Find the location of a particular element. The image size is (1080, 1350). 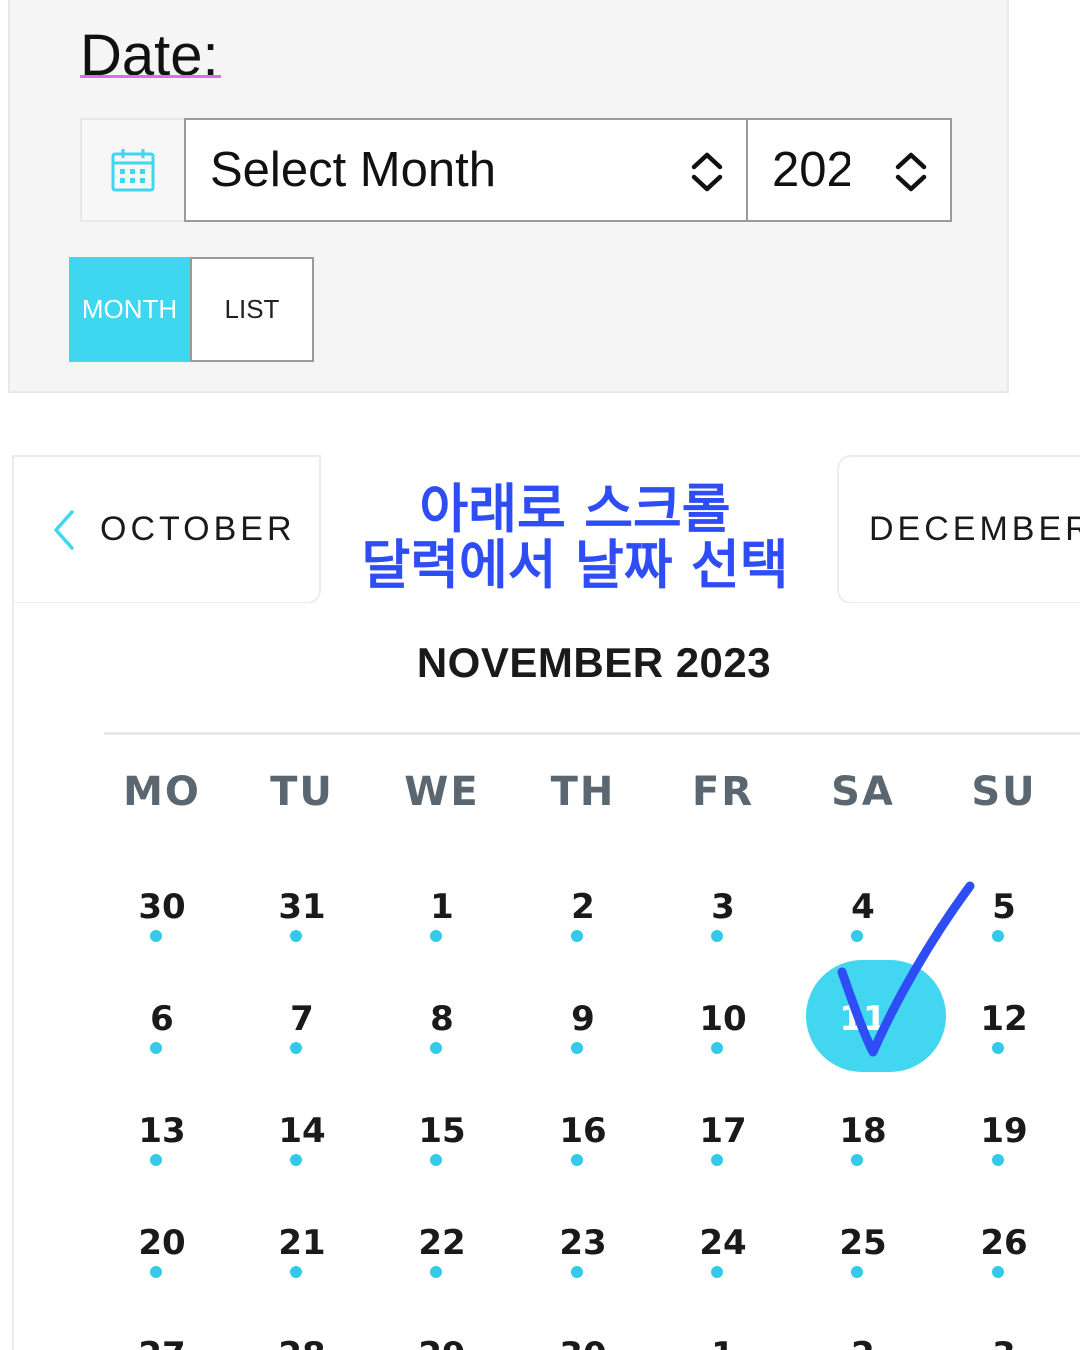

calendar-day: 13 is located at coordinates (162, 1131).